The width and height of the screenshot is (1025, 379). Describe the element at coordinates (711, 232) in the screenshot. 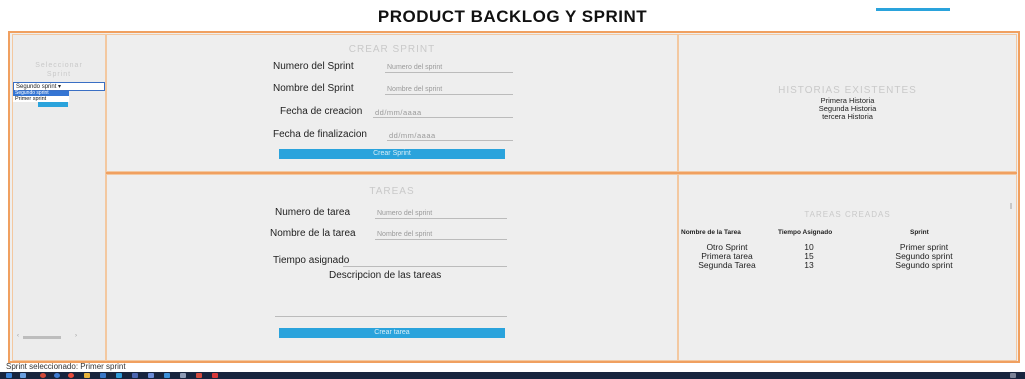

I see `table-header-task-name: Nombre de la Tarea` at that location.